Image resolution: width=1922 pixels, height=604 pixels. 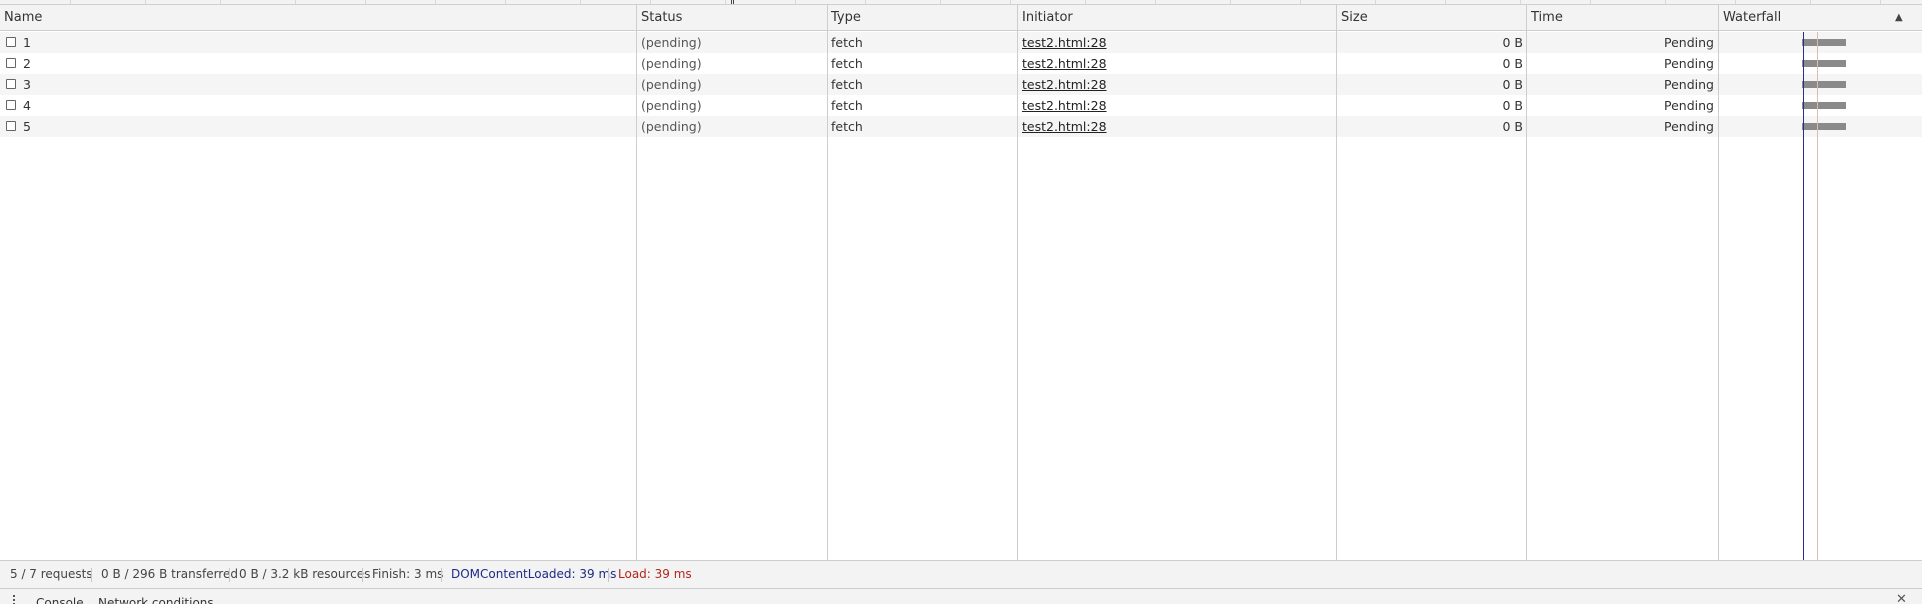 What do you see at coordinates (1901, 598) in the screenshot?
I see `close-icon: ✕` at bounding box center [1901, 598].